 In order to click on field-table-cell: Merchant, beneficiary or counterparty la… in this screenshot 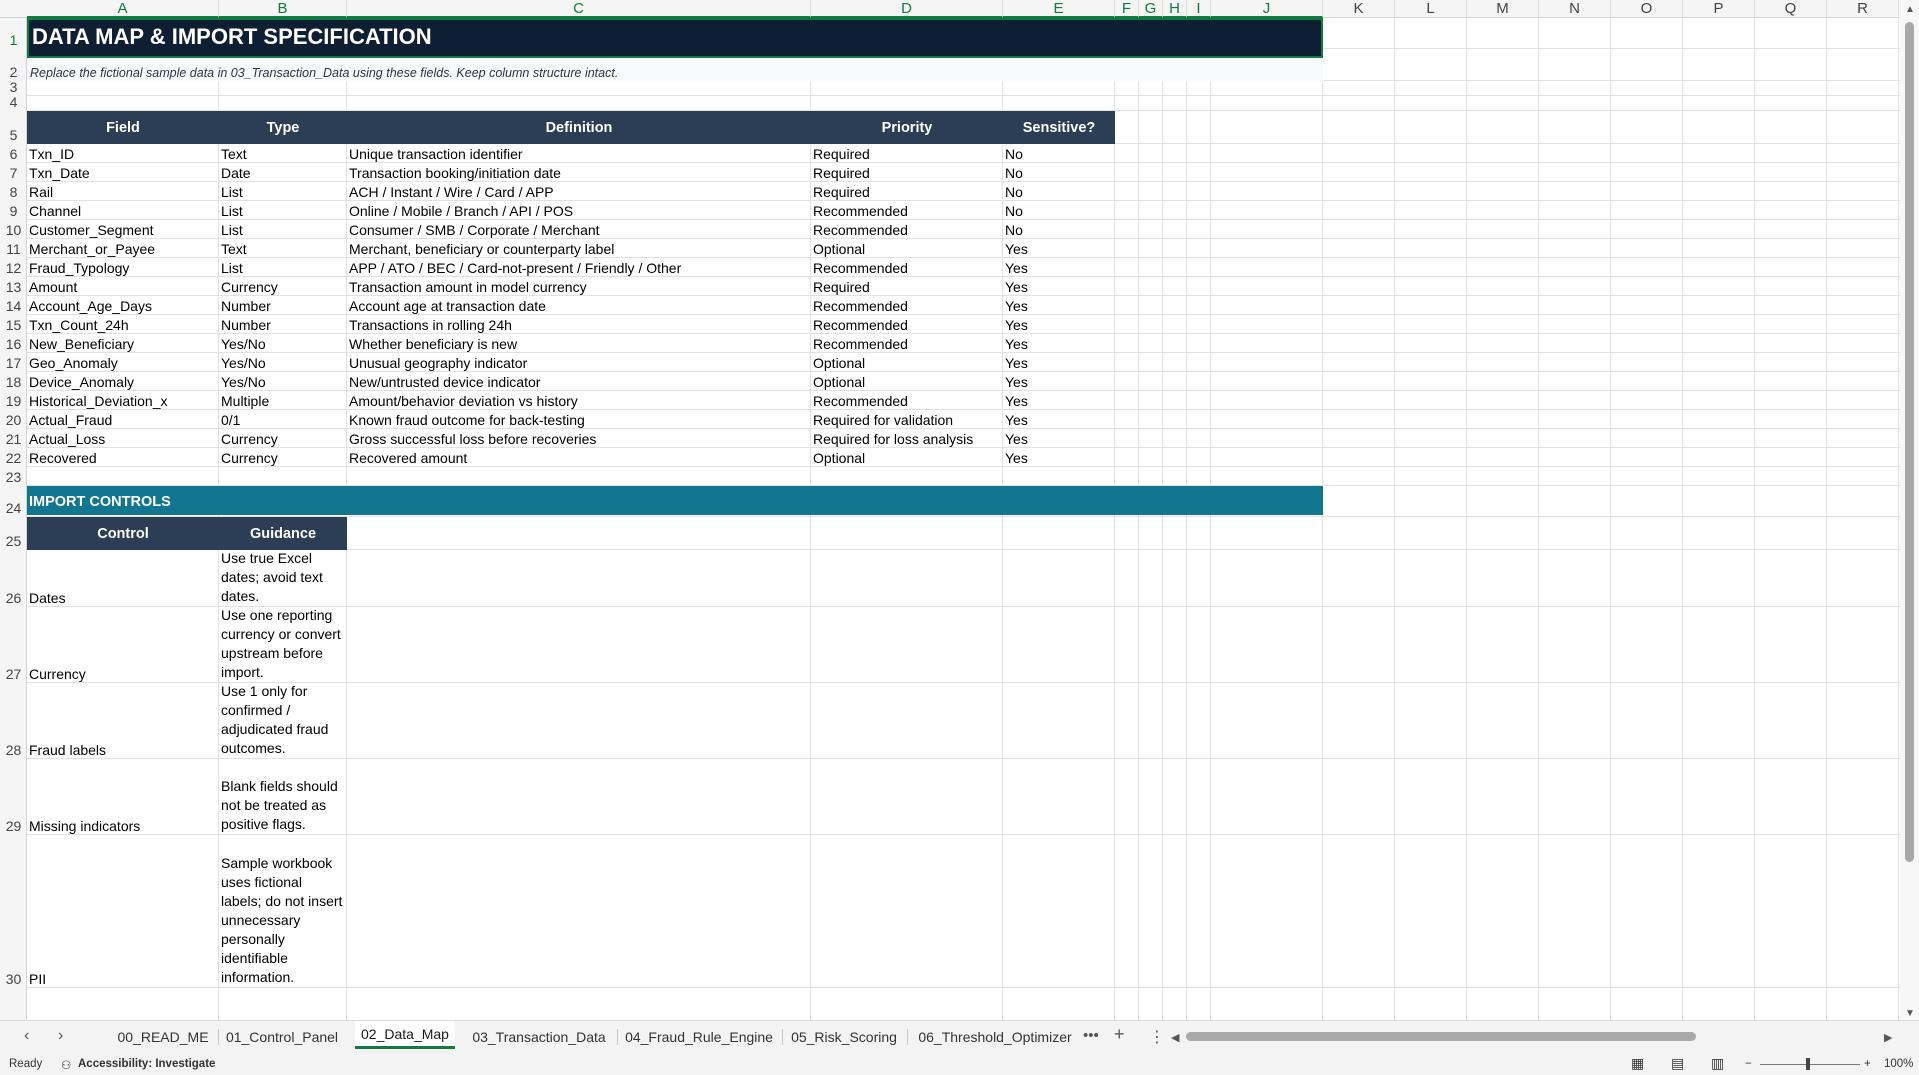, I will do `click(579, 248)`.